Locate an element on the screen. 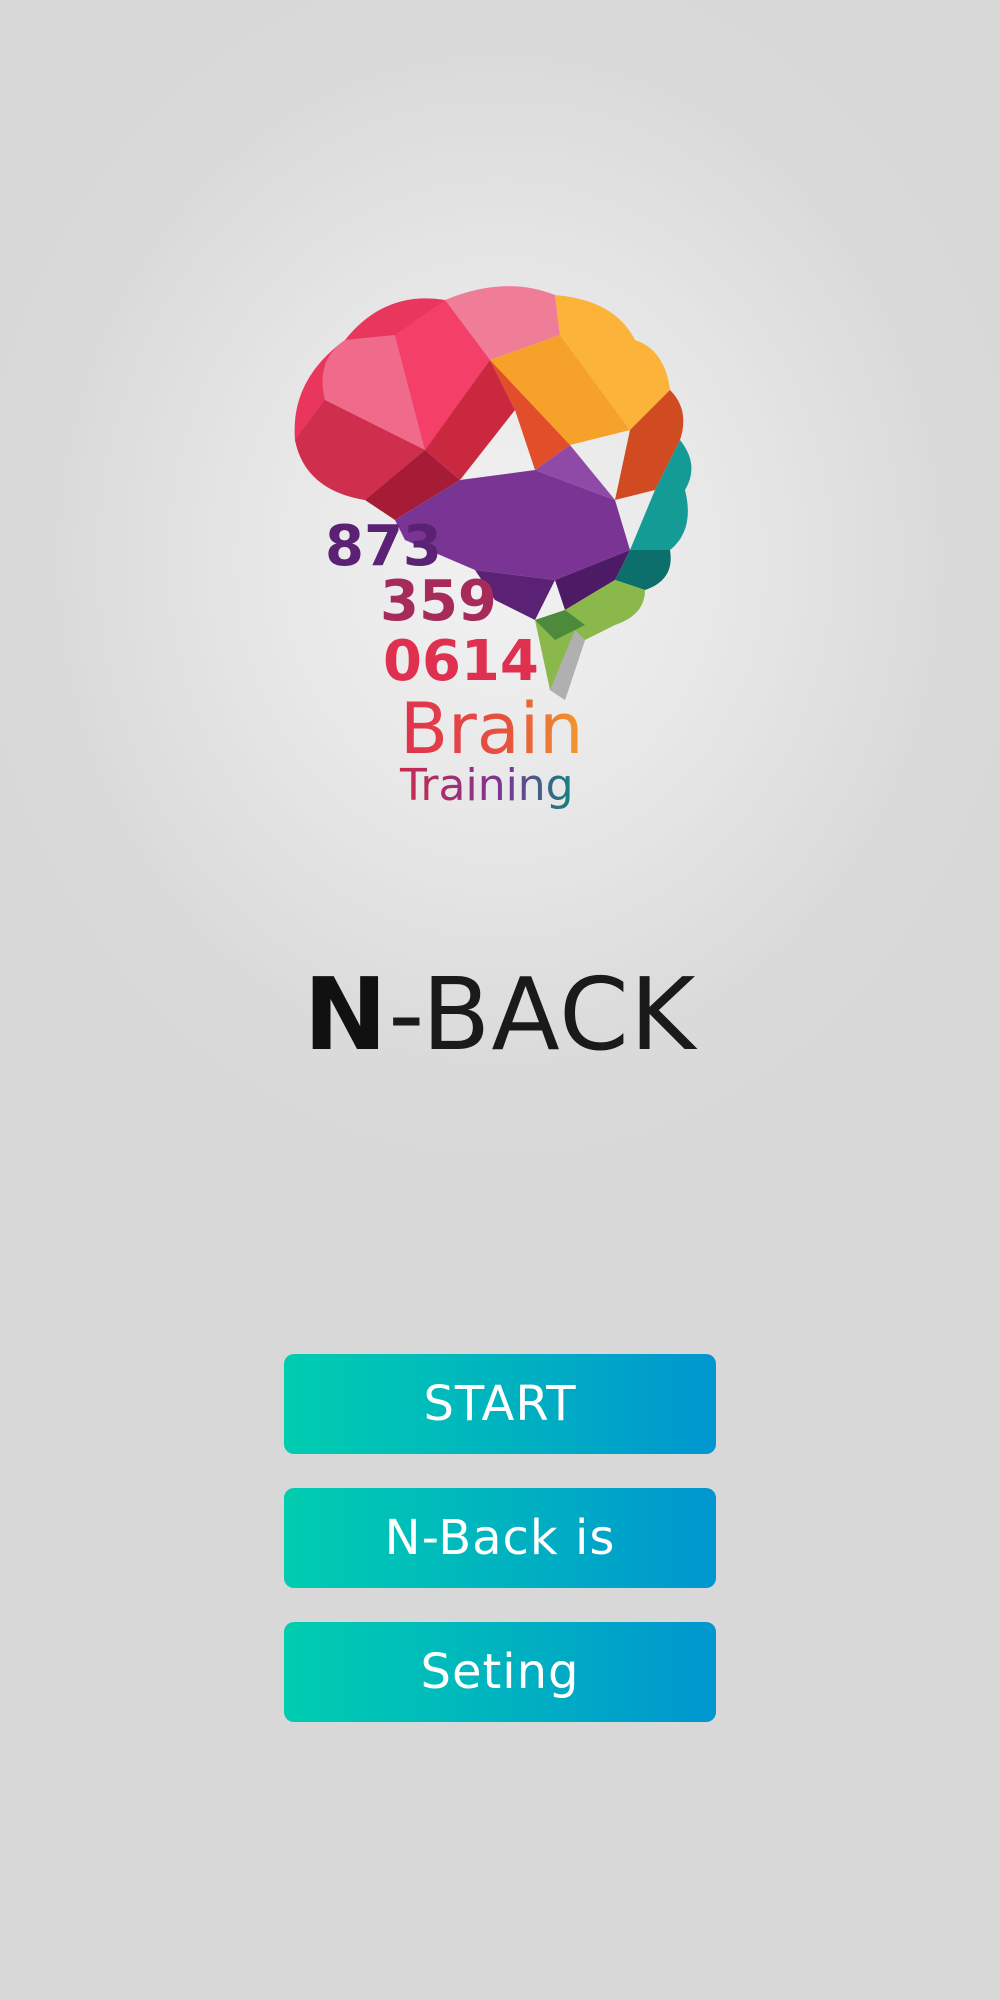 The image size is (1000, 2000). about-nback-button: N-Back is is located at coordinates (500, 1538).